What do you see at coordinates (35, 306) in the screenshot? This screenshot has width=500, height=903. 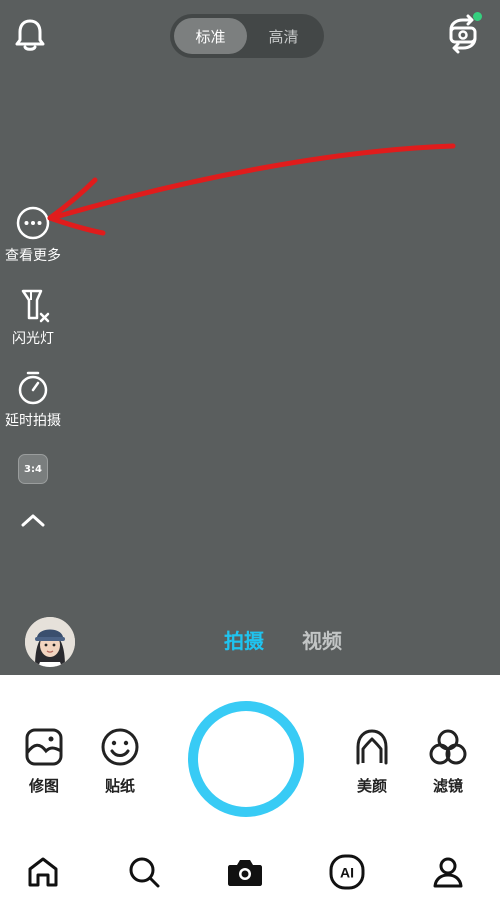 I see `flash-off-icon` at bounding box center [35, 306].